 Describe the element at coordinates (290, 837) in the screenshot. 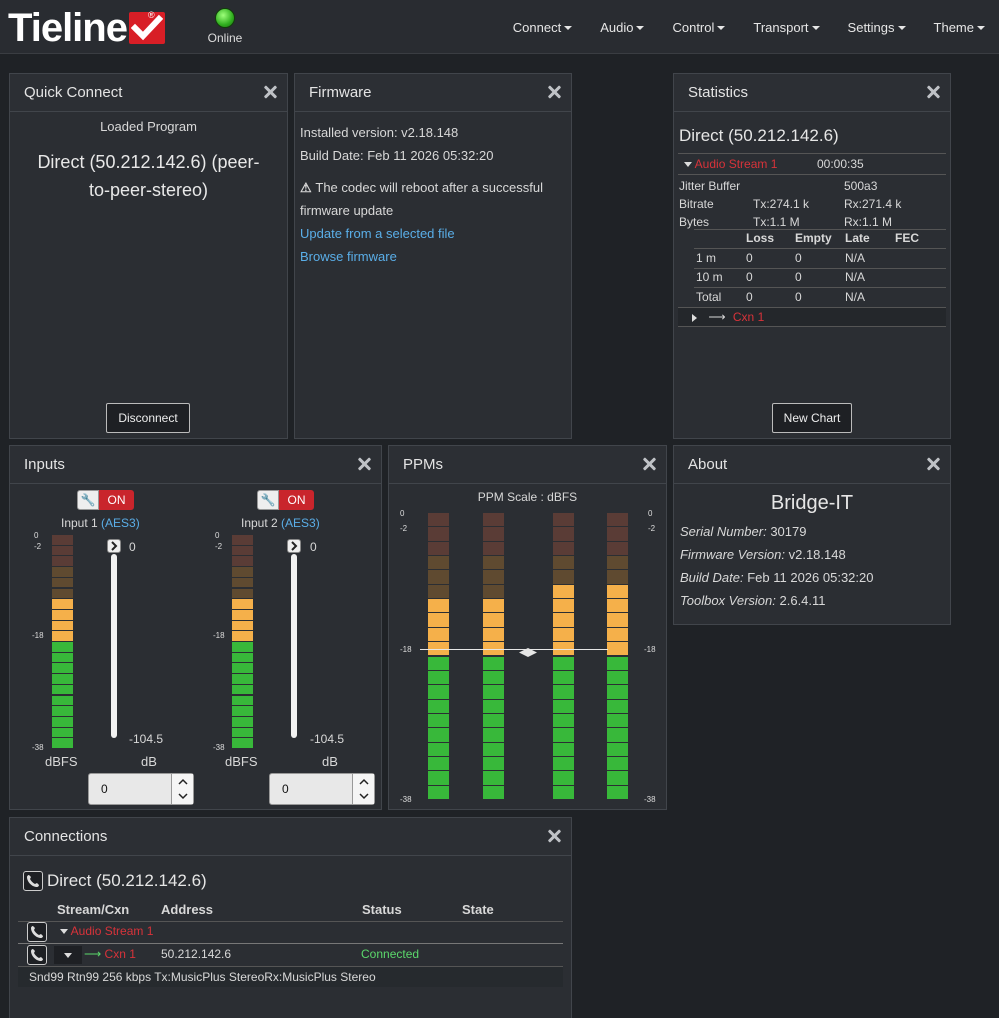

I see `panel-header: Connections` at that location.